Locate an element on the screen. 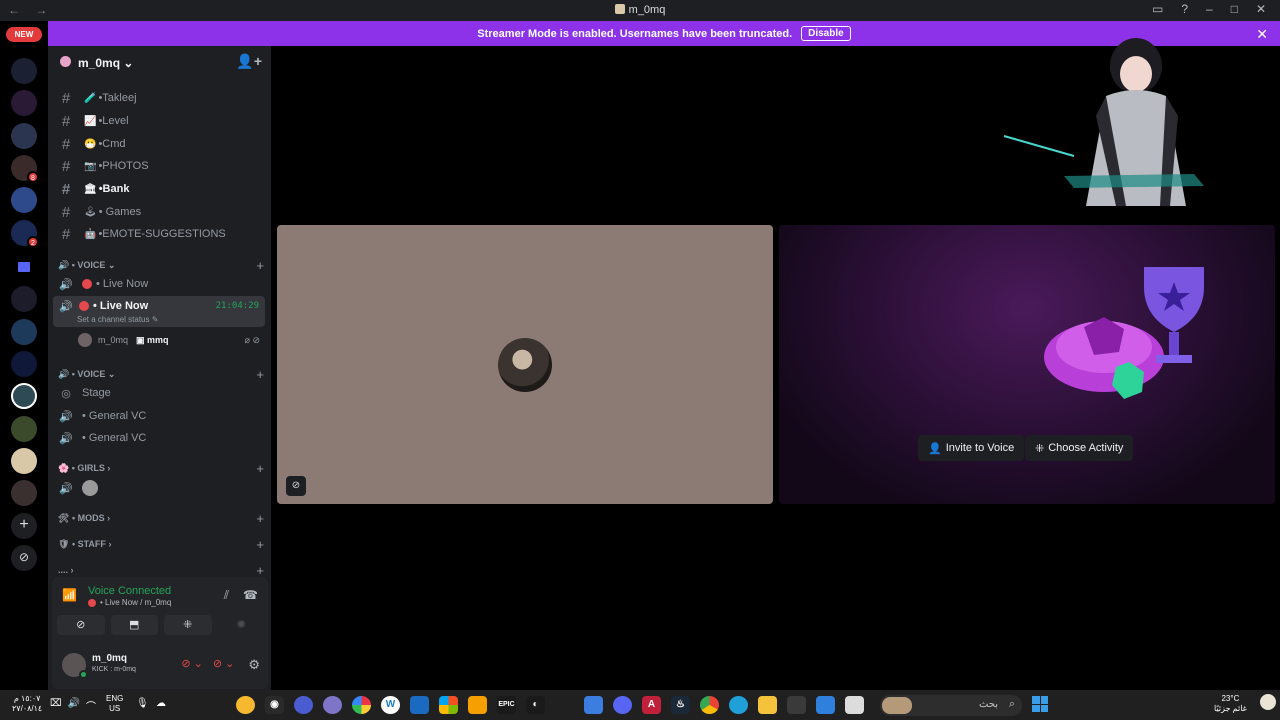 The width and height of the screenshot is (1280, 720). server-icon: 2 is located at coordinates (25, 234).